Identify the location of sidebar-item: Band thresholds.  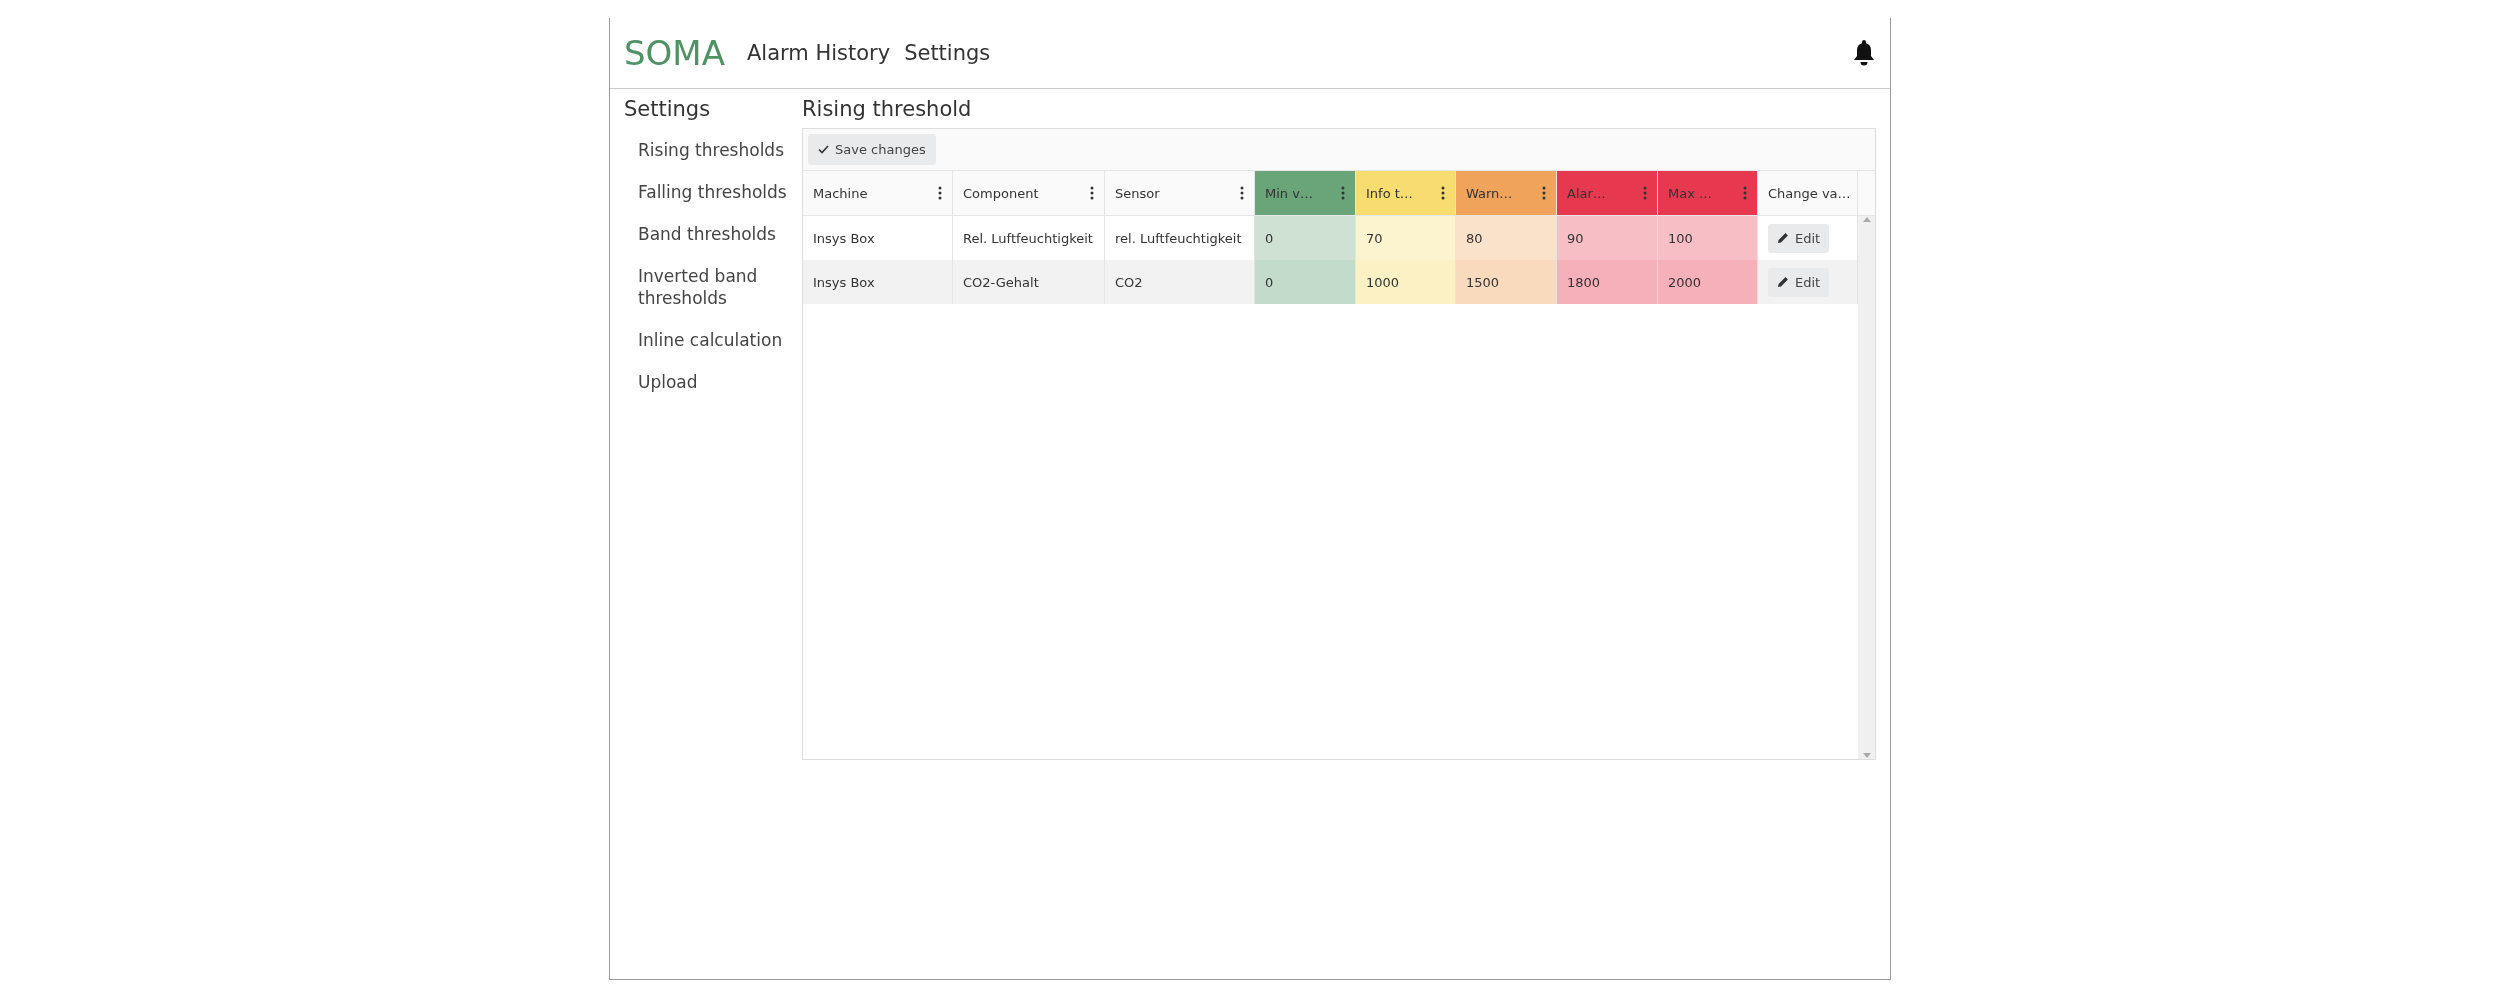
(713, 234).